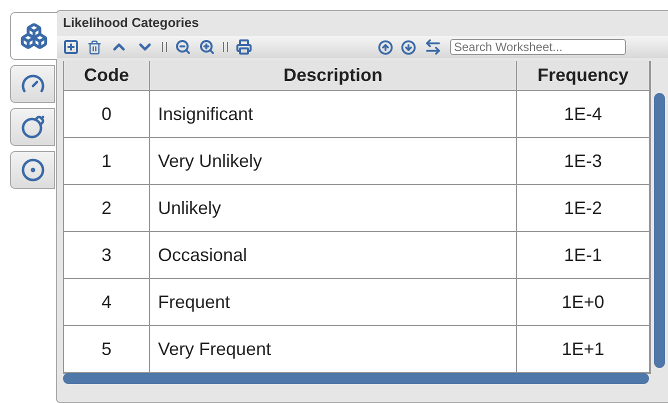  Describe the element at coordinates (583, 255) in the screenshot. I see `table-cell: 1E-1` at that location.